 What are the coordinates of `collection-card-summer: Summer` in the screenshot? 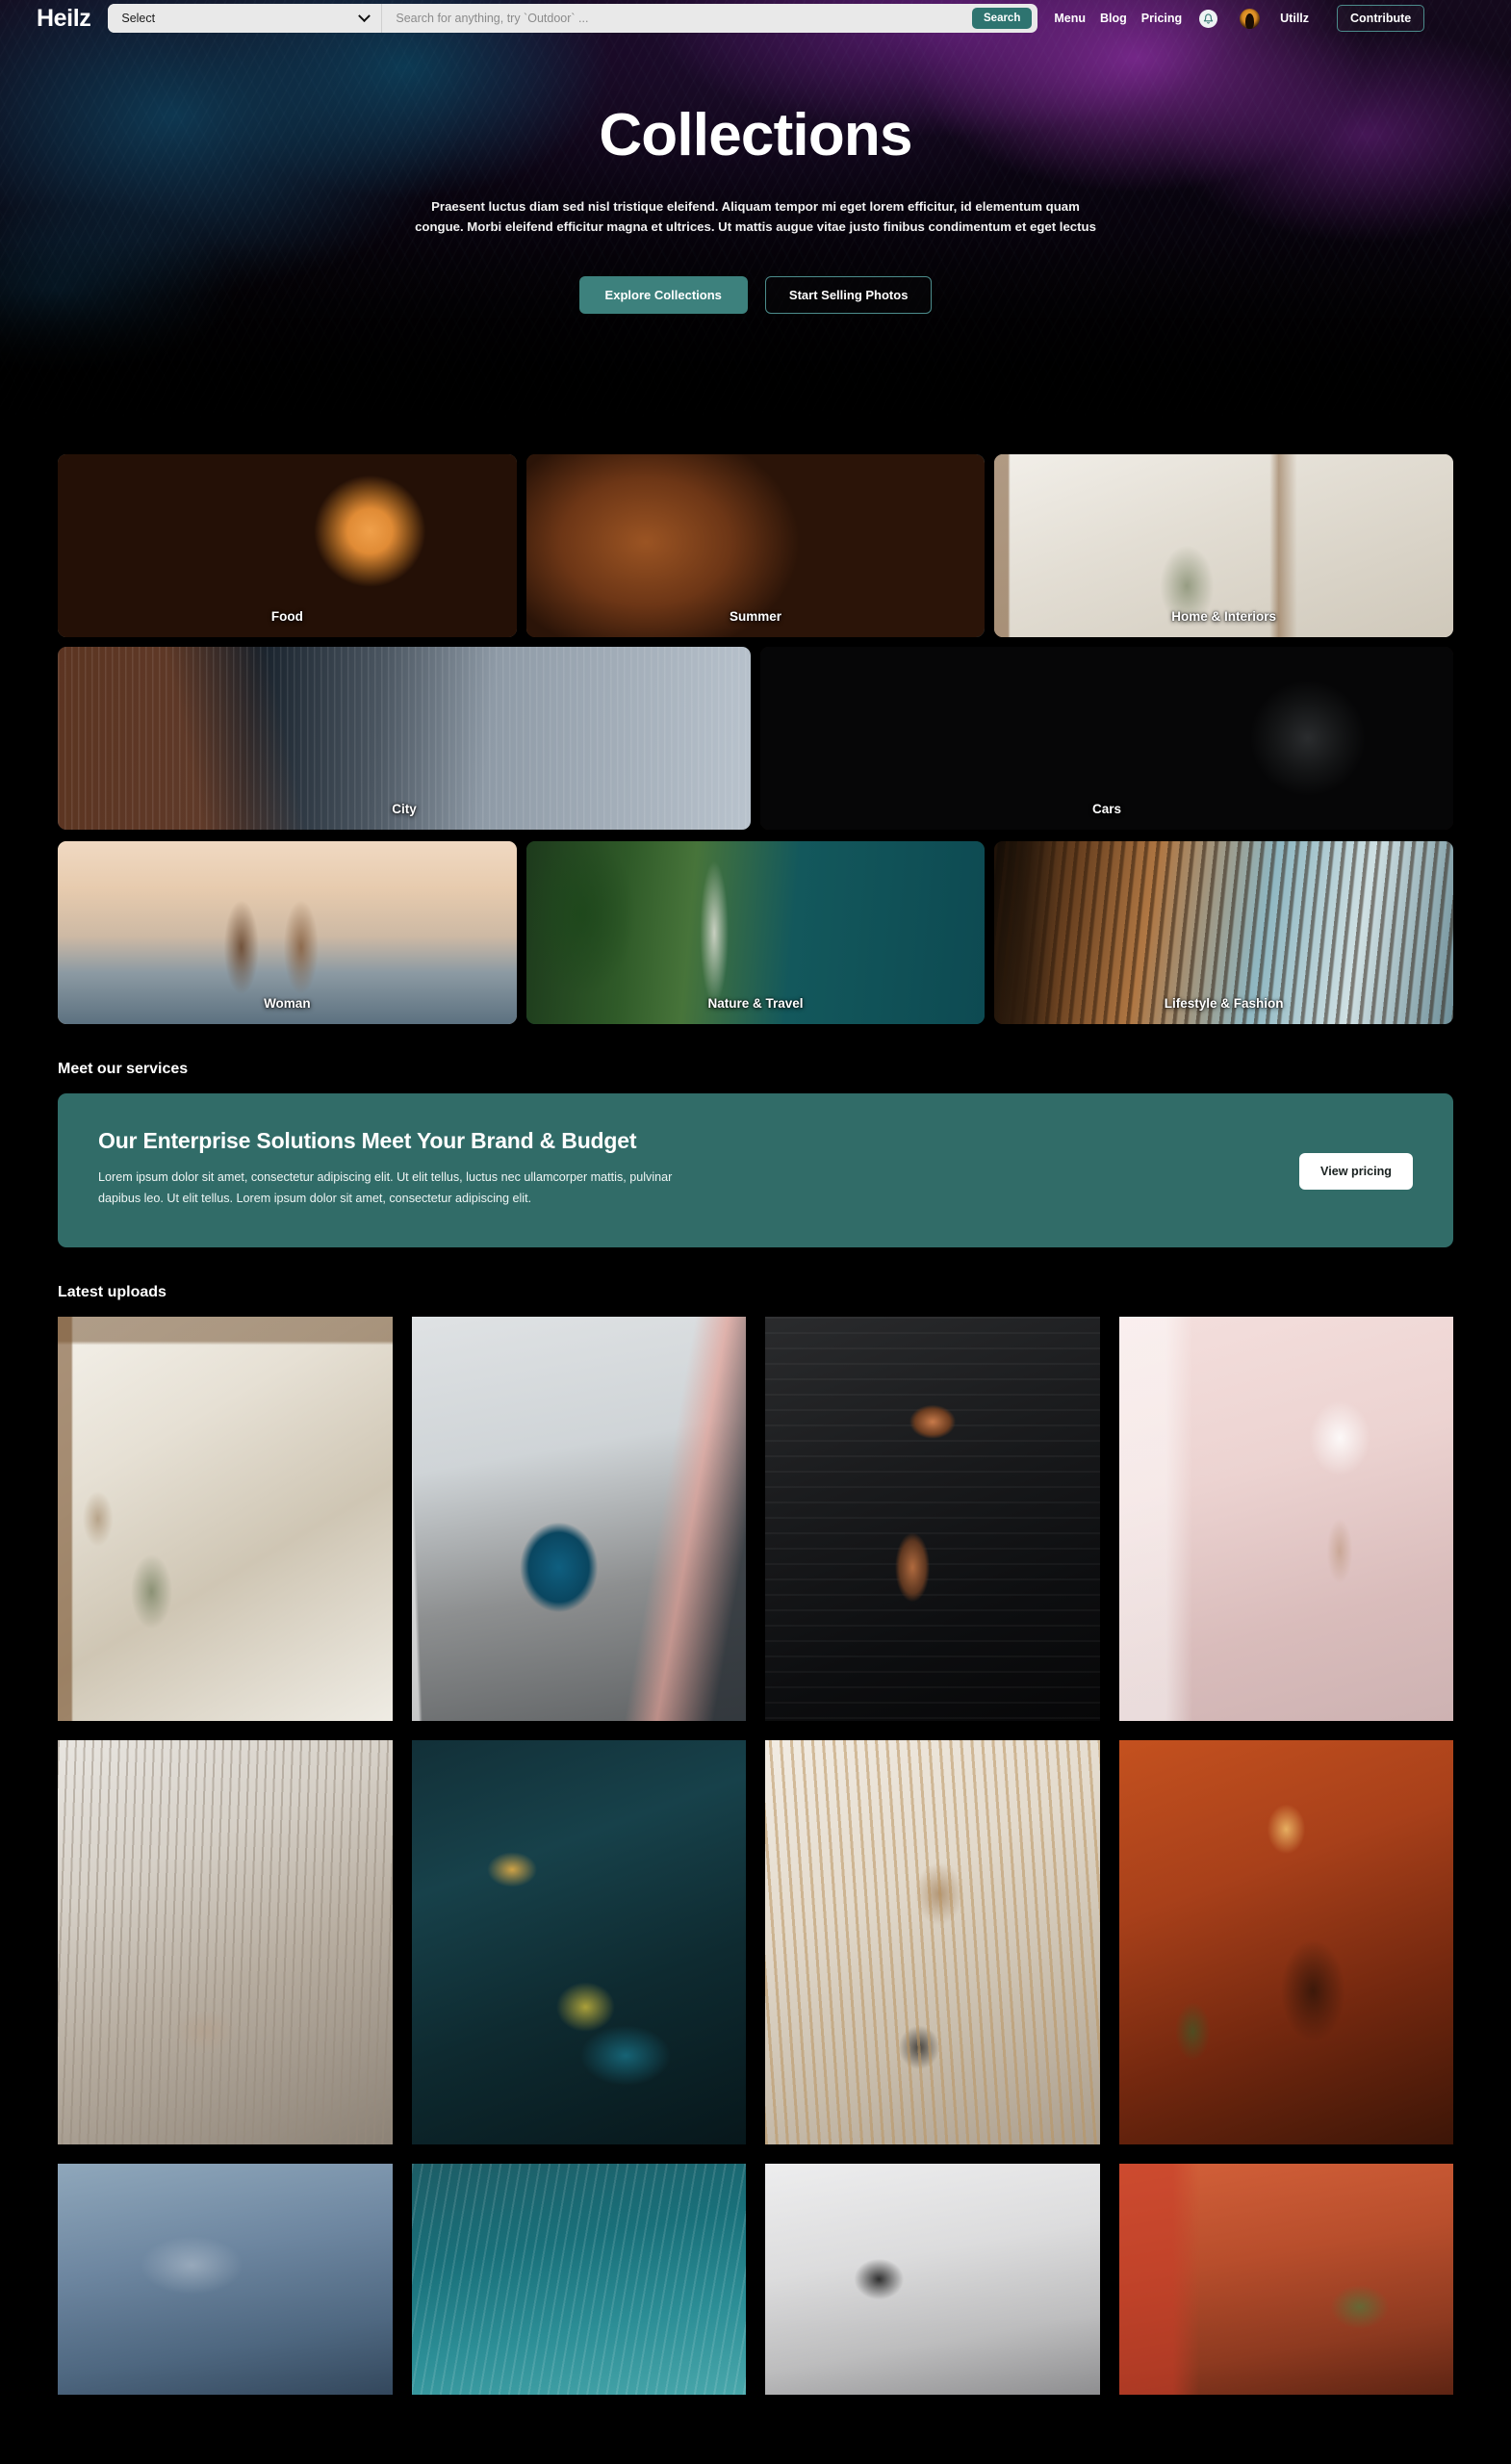 It's located at (755, 545).